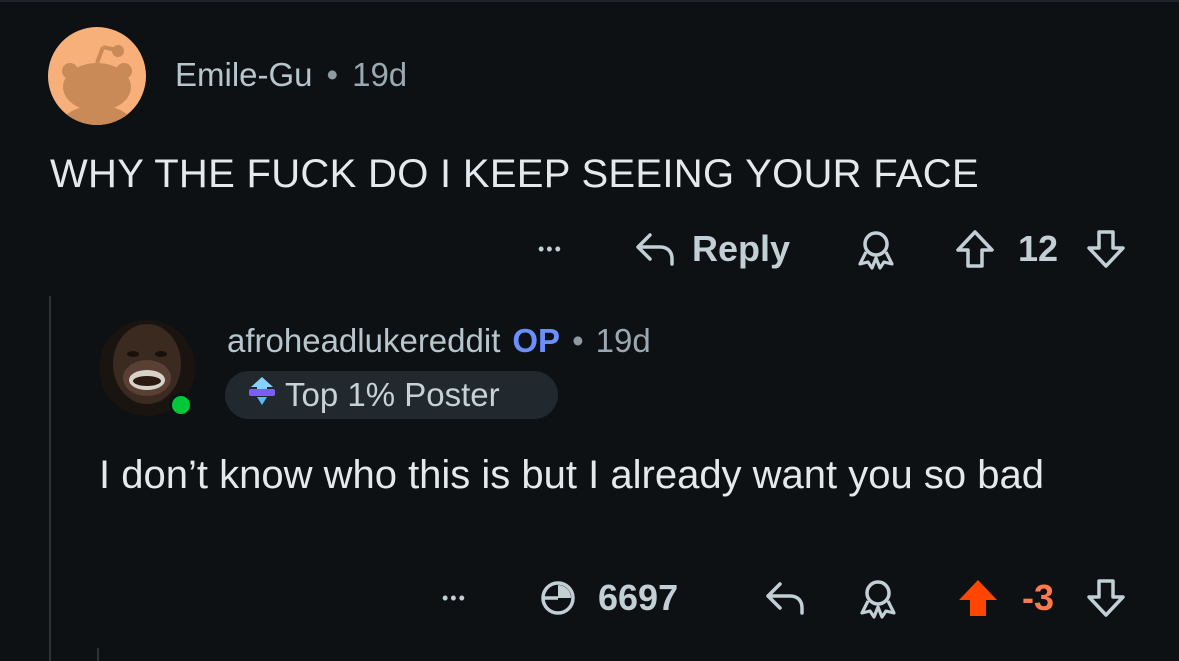 The height and width of the screenshot is (661, 1179). What do you see at coordinates (1038, 597) in the screenshot?
I see `vote-count: -3` at bounding box center [1038, 597].